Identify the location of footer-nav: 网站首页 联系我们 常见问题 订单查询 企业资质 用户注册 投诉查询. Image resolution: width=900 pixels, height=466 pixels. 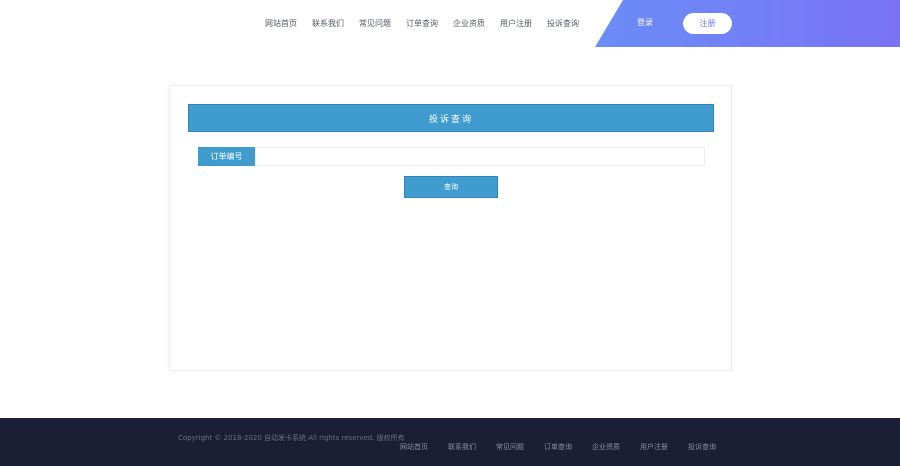
(568, 447).